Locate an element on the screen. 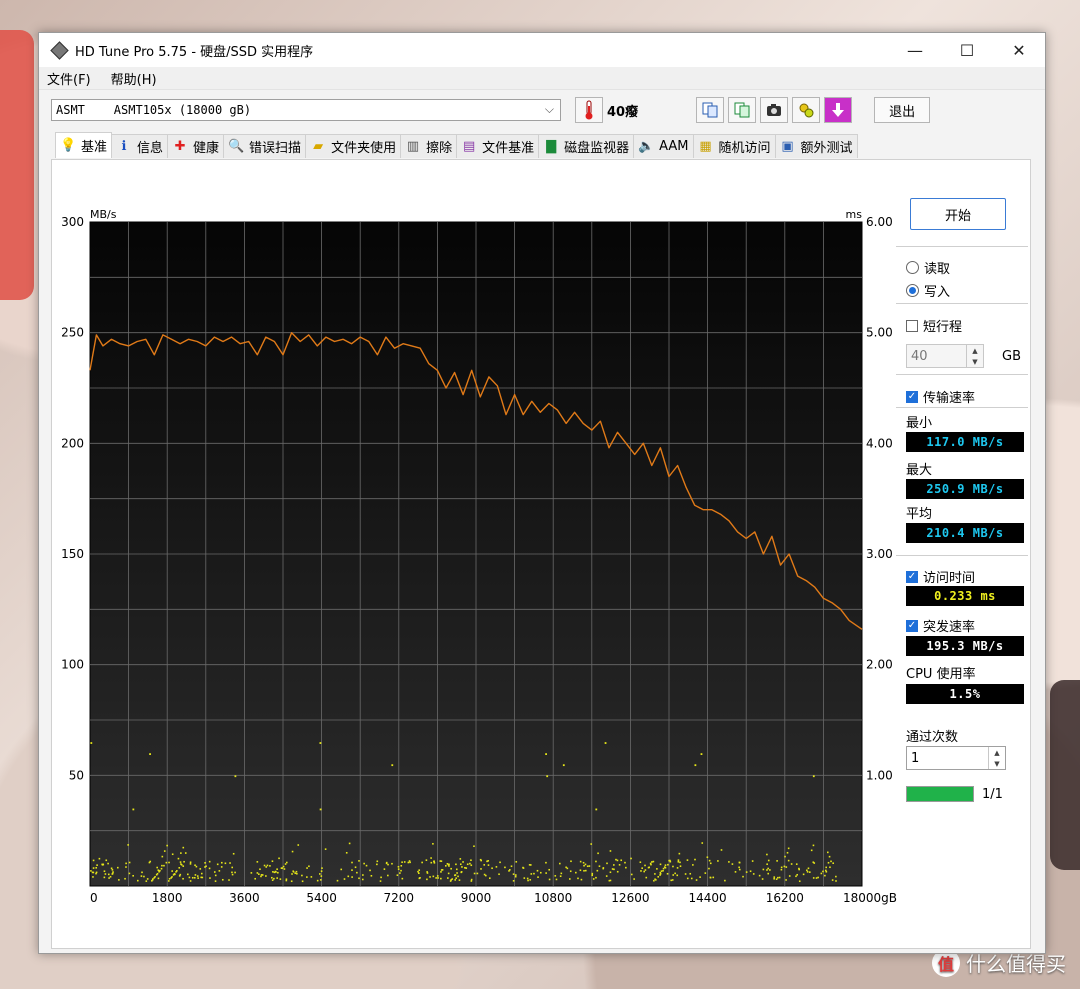 The width and height of the screenshot is (1080, 989). title-bar: HD Tune Pro 5.75 - 硬盘/SSD 实用程序 — ☐ ✕ is located at coordinates (542, 50).